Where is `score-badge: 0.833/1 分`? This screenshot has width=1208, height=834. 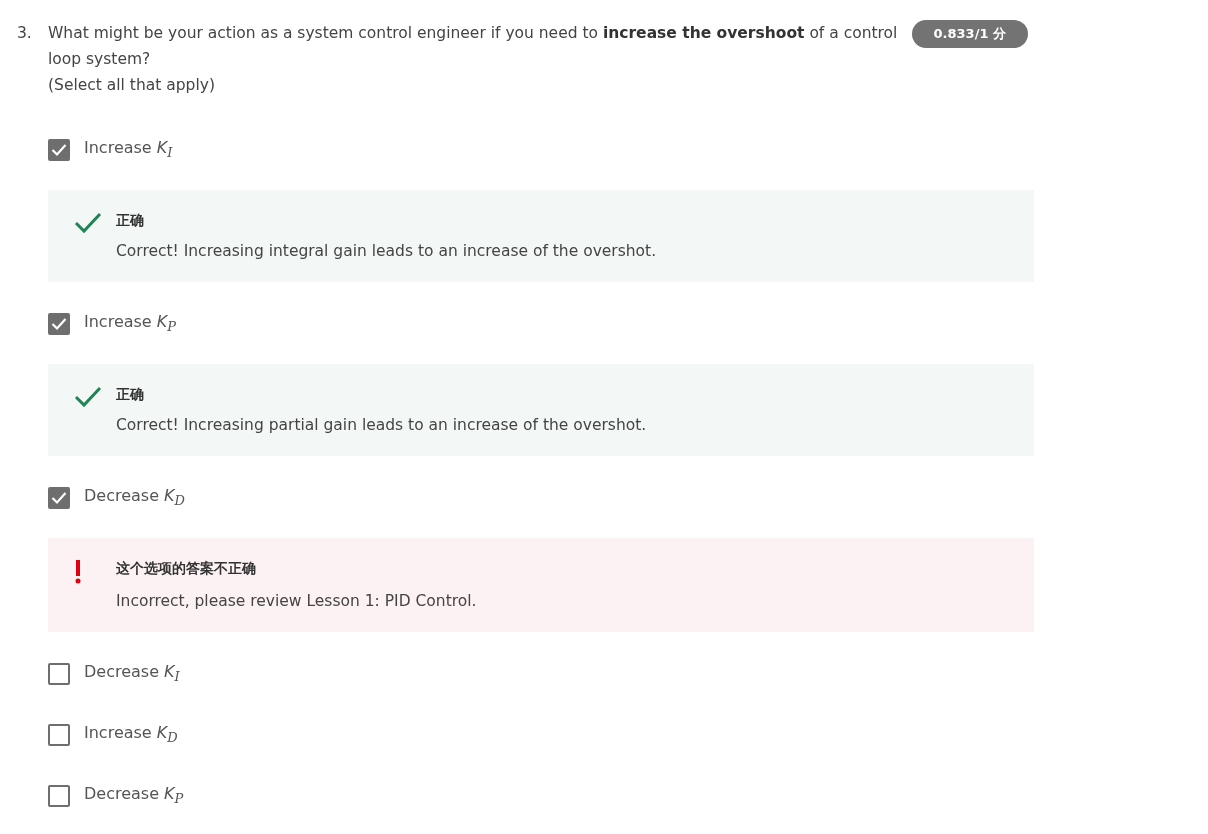
score-badge: 0.833/1 分 is located at coordinates (969, 34).